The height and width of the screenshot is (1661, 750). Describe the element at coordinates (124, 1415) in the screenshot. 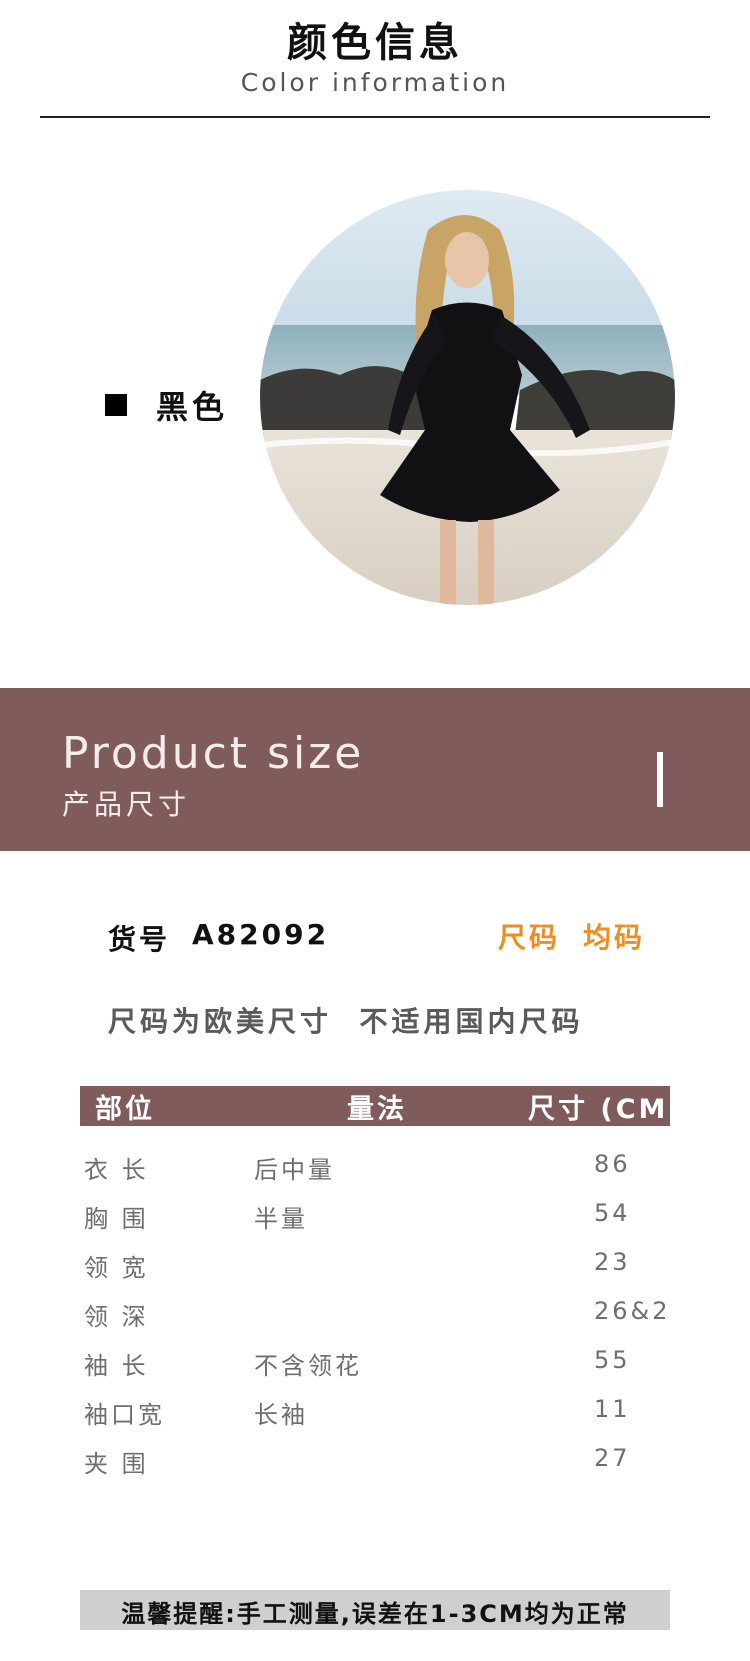

I see `row-part: 袖口宽` at that location.